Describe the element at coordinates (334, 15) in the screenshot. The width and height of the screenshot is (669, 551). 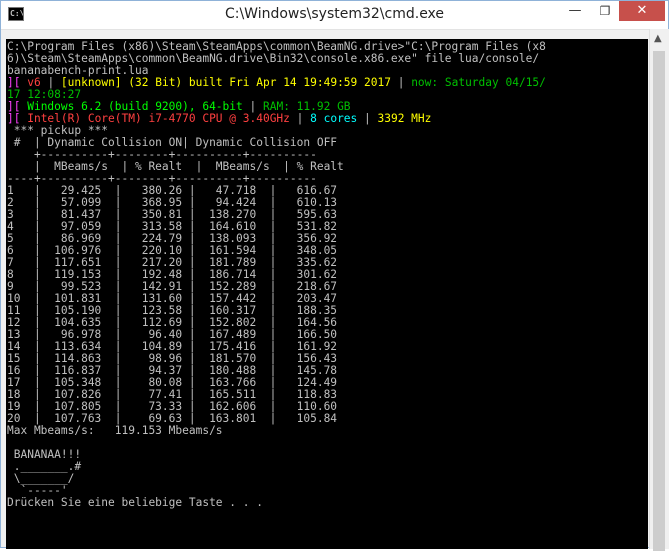
I see `title-bar: C:\ C:\Windows\system32\cmd.exe — ❐ ✕` at that location.